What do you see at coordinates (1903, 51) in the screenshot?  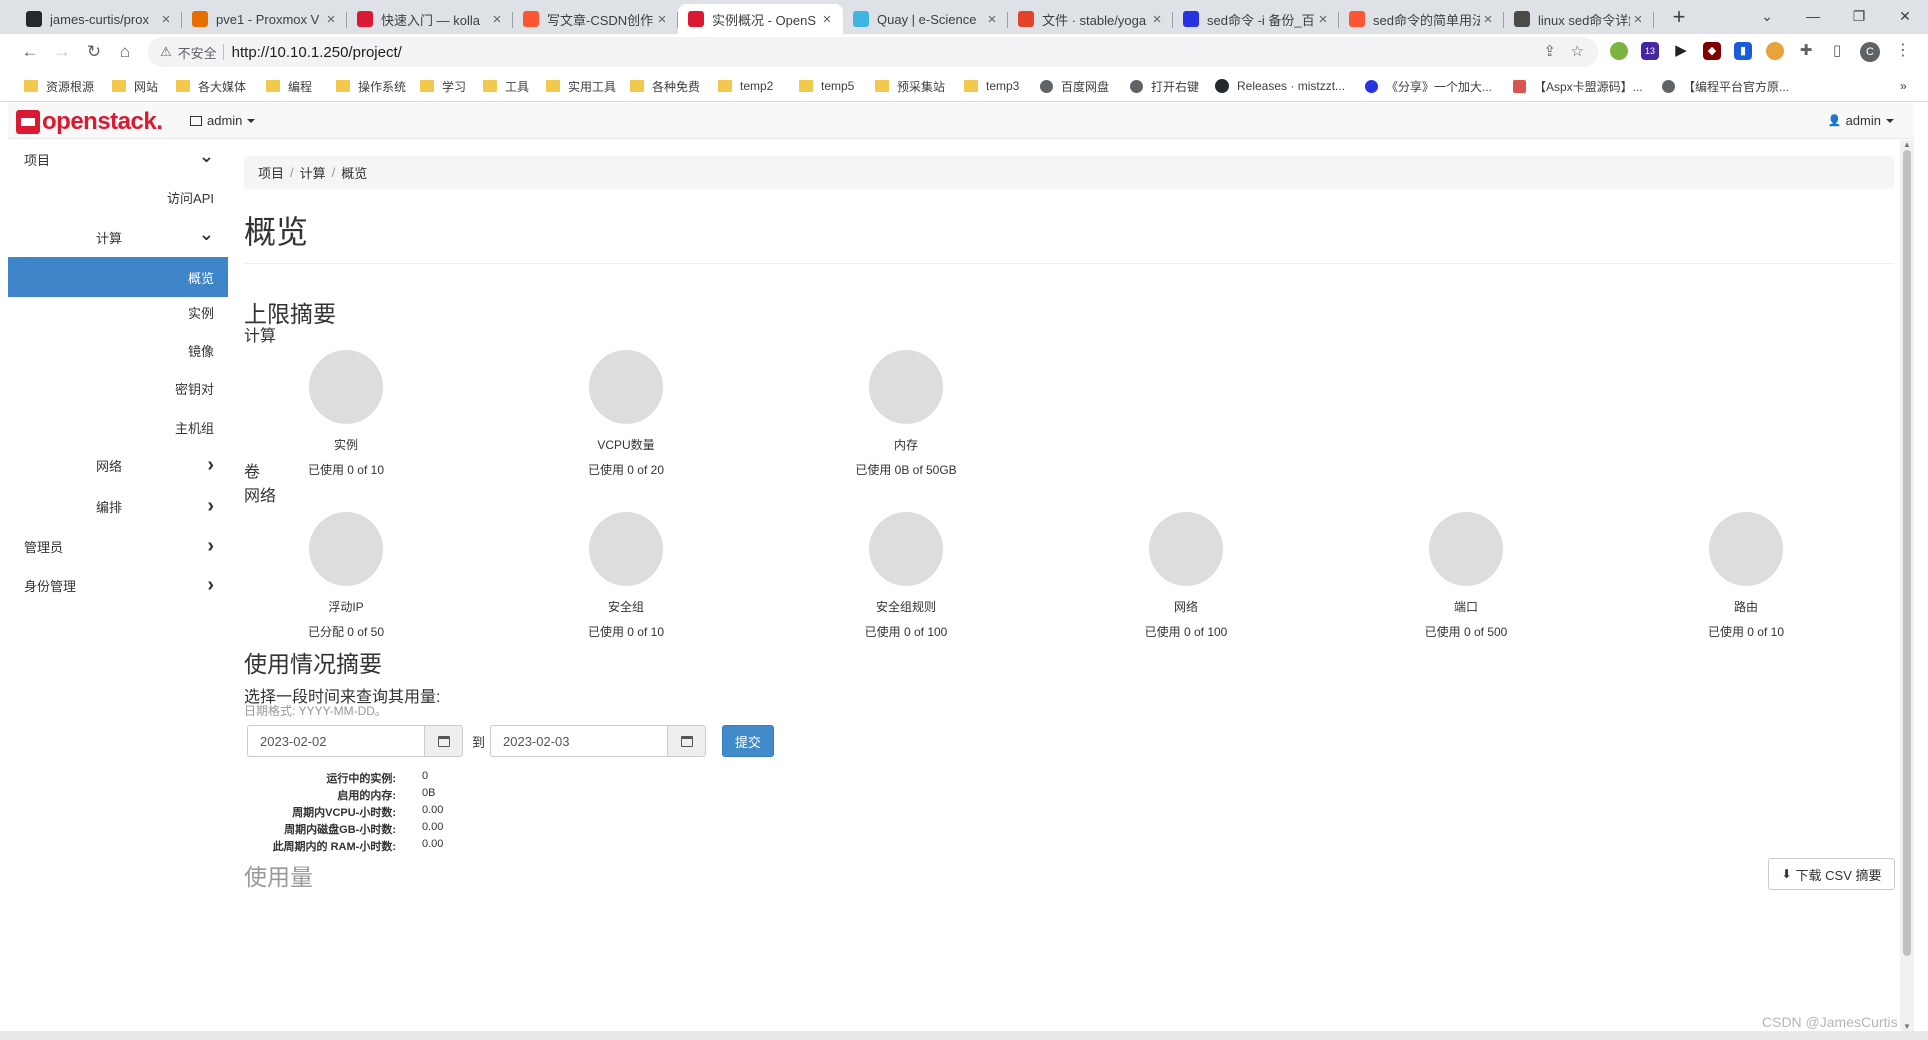 I see `menu-icon: ⋮` at bounding box center [1903, 51].